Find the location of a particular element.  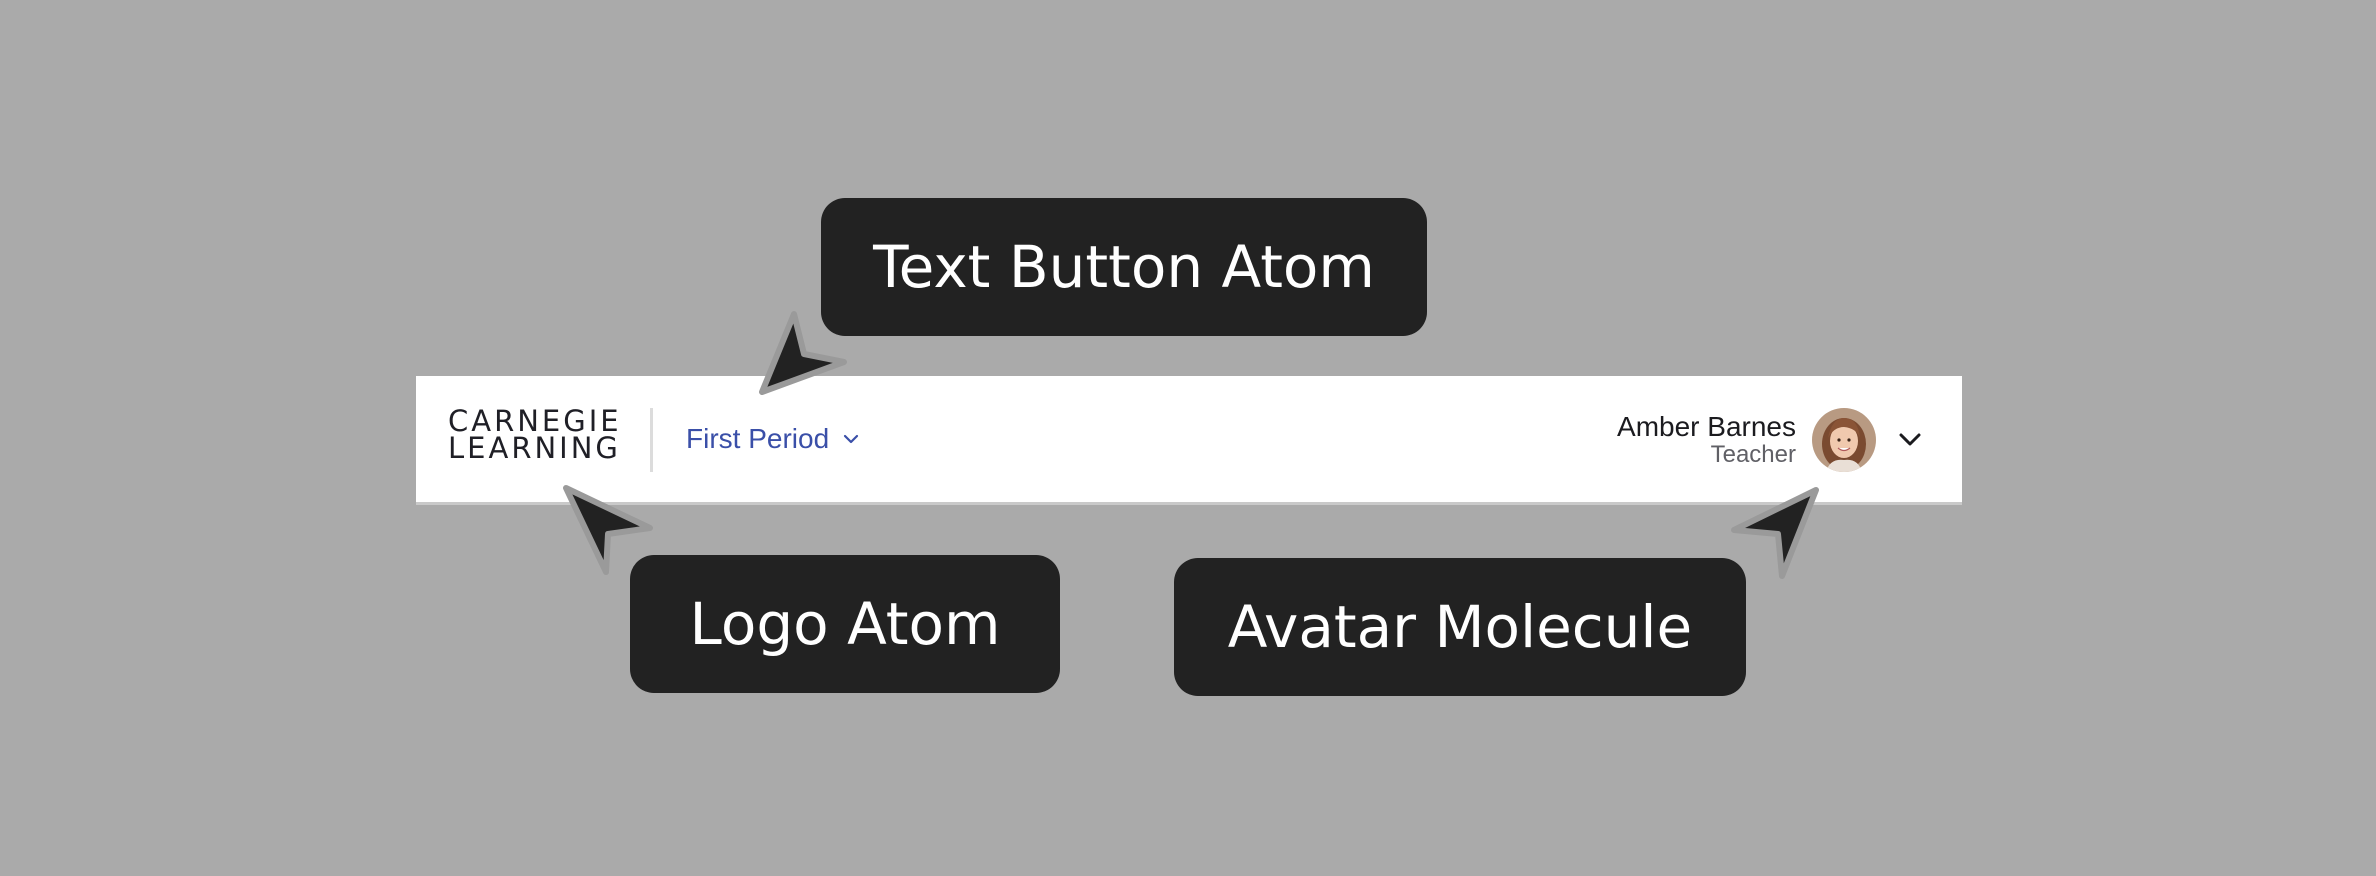

avatar is located at coordinates (1844, 440).